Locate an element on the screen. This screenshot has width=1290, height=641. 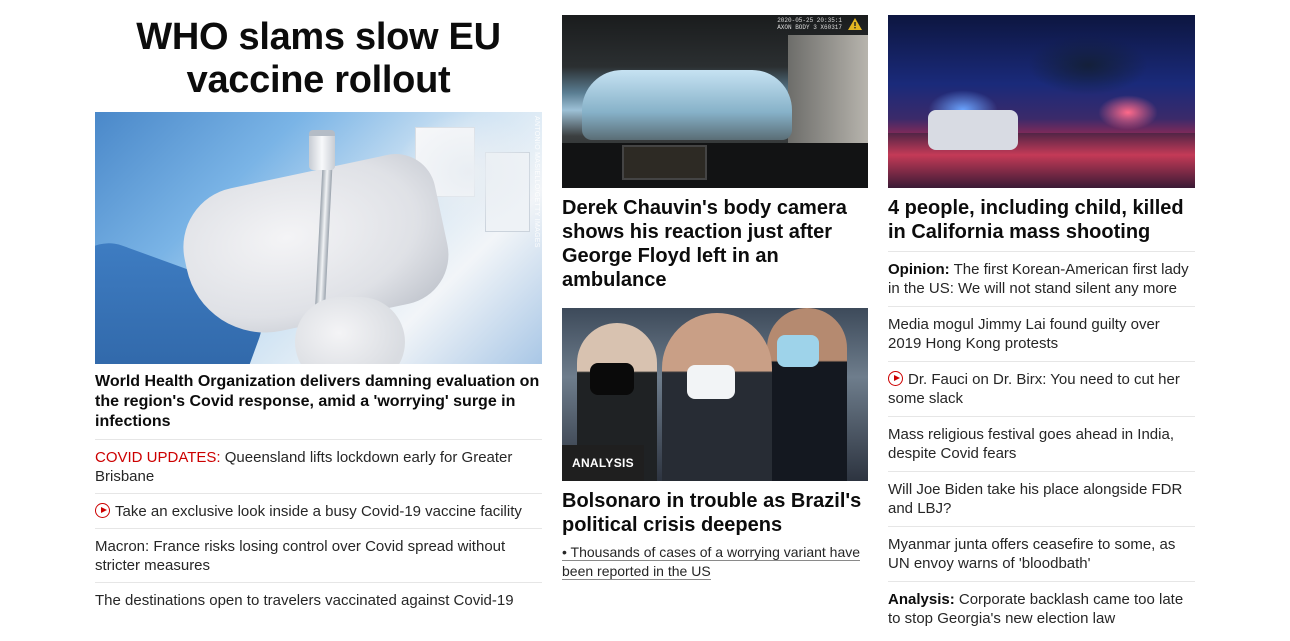
story-prefix: COVID UPDATES: is located at coordinates (158, 457).